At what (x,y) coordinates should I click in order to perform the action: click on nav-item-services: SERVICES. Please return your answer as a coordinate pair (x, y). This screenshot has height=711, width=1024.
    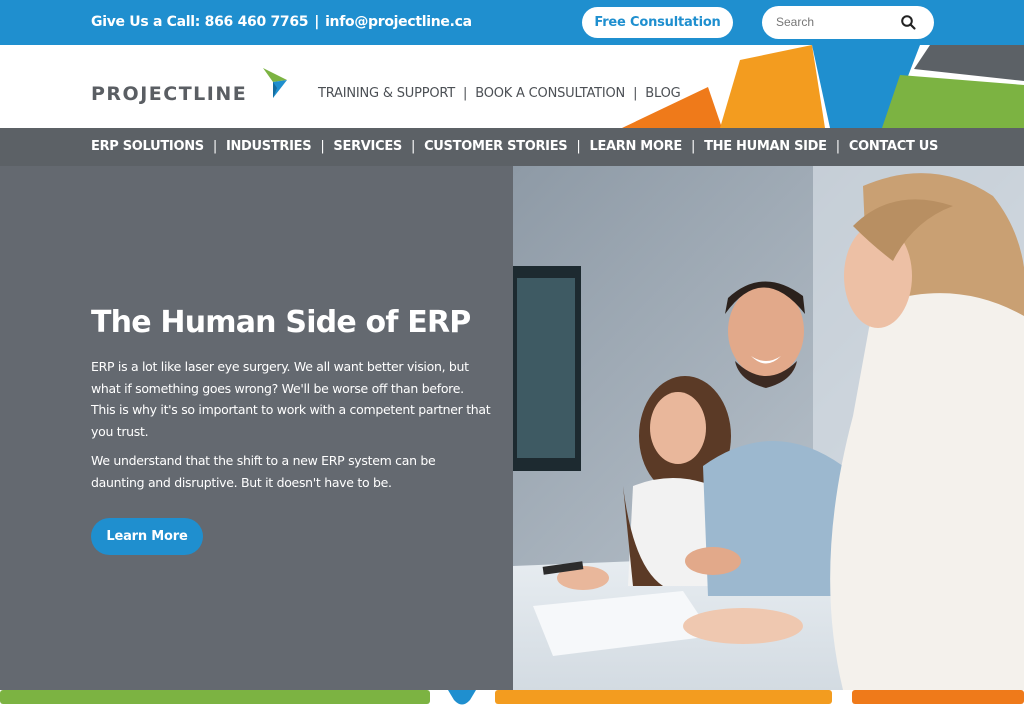
    Looking at the image, I should click on (367, 146).